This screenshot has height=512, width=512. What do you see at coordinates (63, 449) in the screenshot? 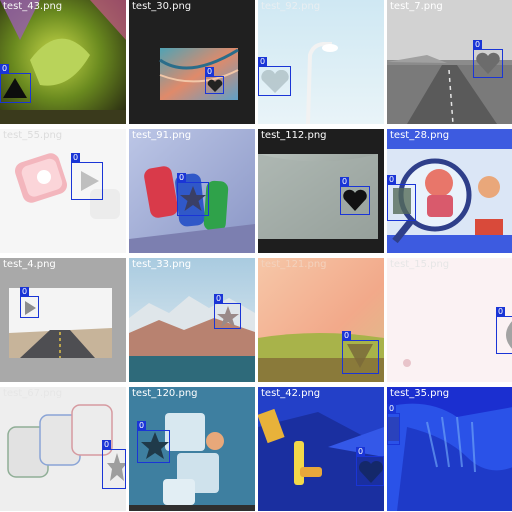
I see `result-tile: test_67.png 0` at bounding box center [63, 449].